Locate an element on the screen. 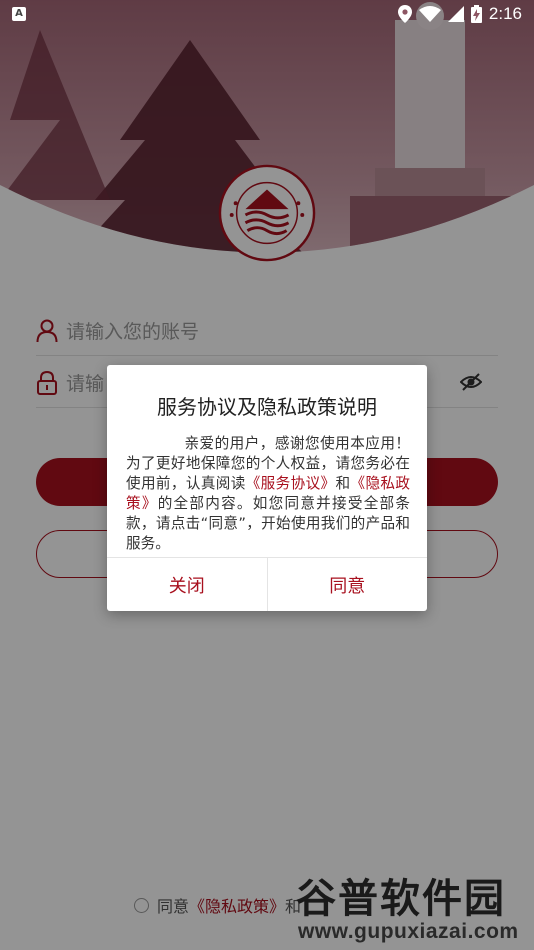 This screenshot has height=950, width=534. site-watermark: 谷普软件园 www.gupuxiazai.com is located at coordinates (413, 908).